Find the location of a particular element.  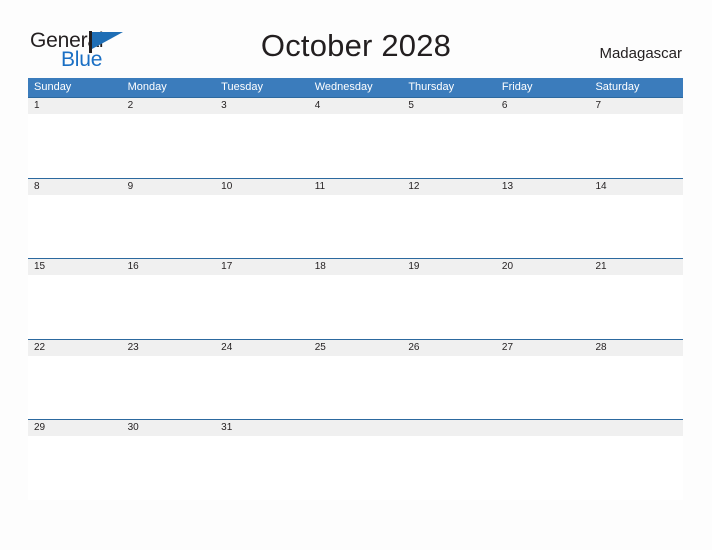

weekday-header-saturday: Saturday is located at coordinates (617, 87).